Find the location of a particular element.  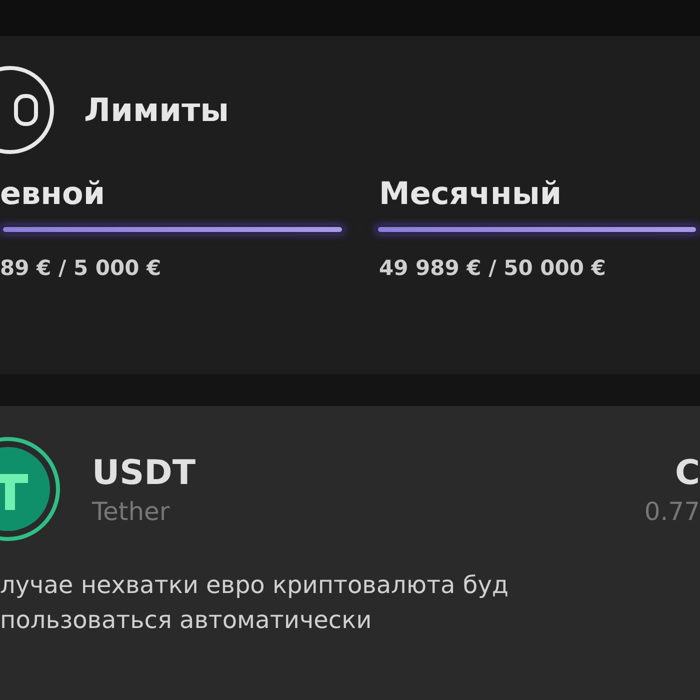

limit-label: Месячный is located at coordinates (471, 194).